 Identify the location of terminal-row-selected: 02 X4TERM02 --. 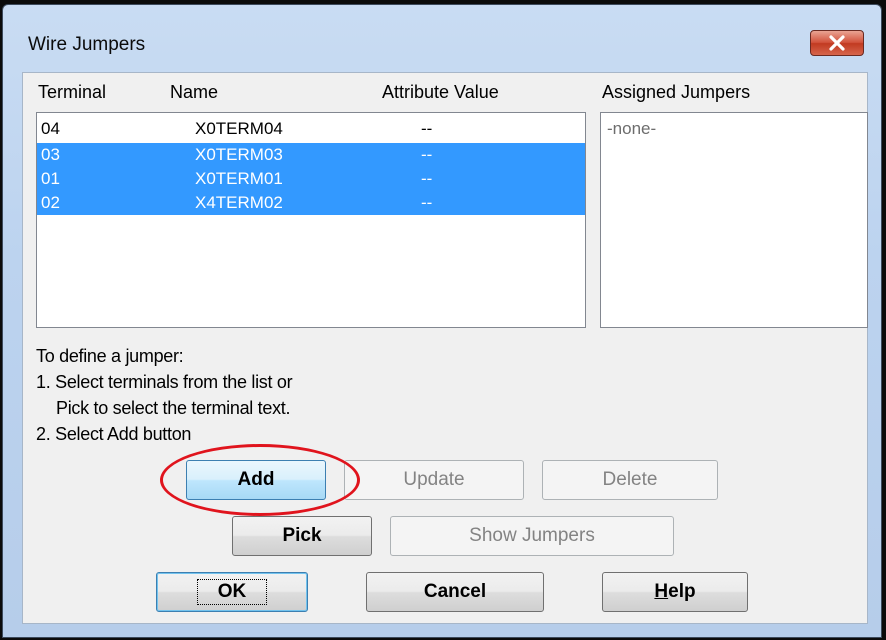
(311, 203).